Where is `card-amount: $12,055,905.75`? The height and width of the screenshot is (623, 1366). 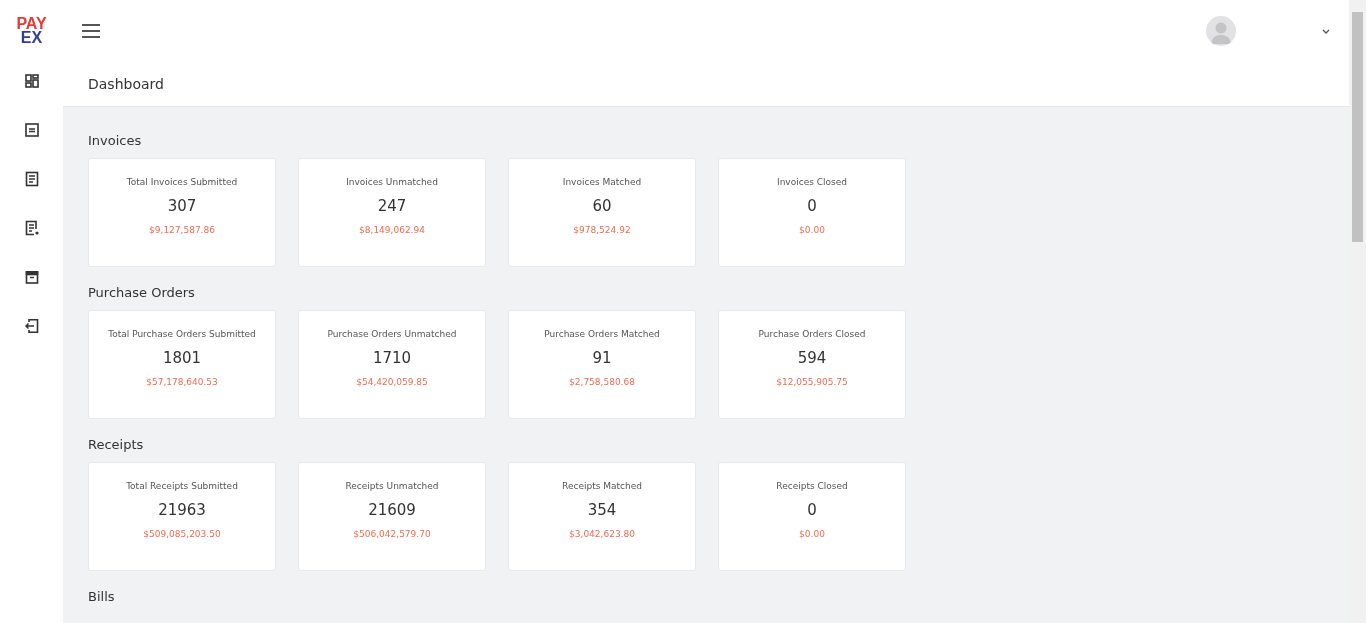 card-amount: $12,055,905.75 is located at coordinates (812, 382).